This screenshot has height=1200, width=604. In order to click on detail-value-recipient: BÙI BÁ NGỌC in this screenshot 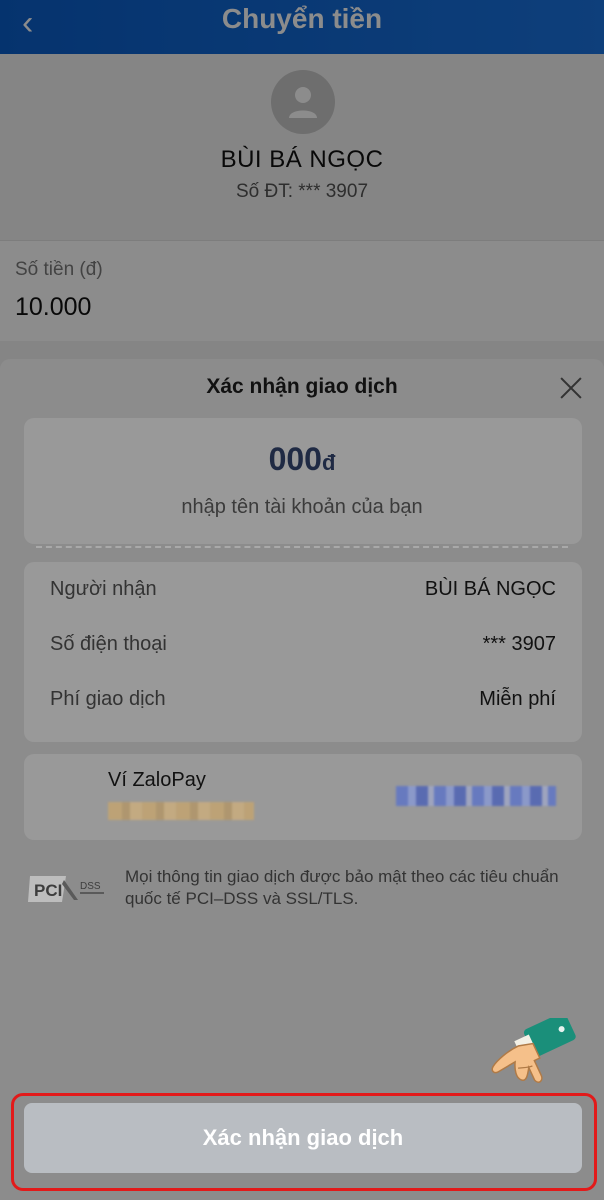, I will do `click(490, 589)`.